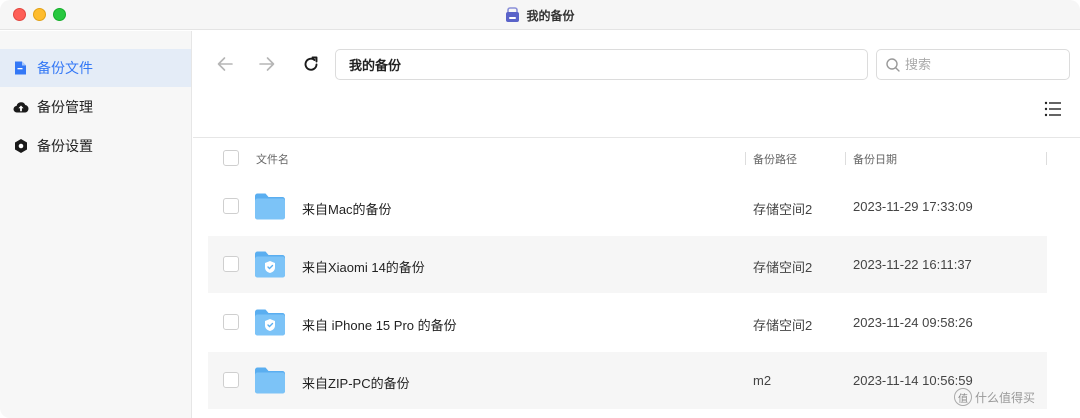  What do you see at coordinates (95, 107) in the screenshot?
I see `sidebar-item-backup-management: 备份管理` at bounding box center [95, 107].